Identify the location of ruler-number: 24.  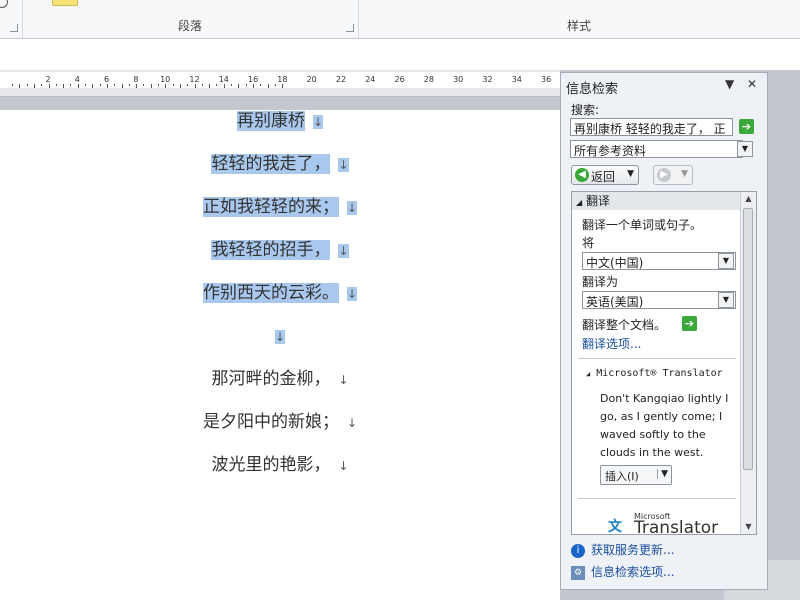
(370, 79).